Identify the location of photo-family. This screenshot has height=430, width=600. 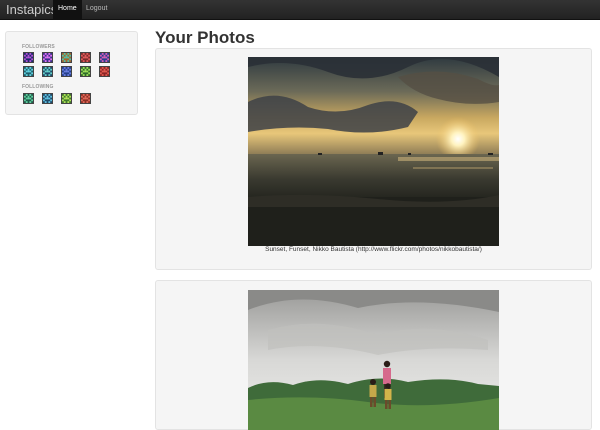
(373, 360).